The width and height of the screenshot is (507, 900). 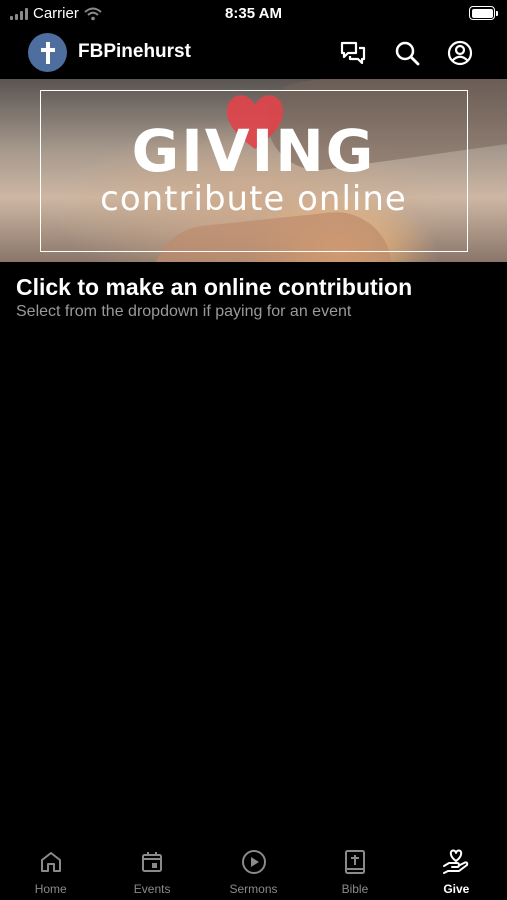 What do you see at coordinates (134, 51) in the screenshot?
I see `app-title: FBPinehurst` at bounding box center [134, 51].